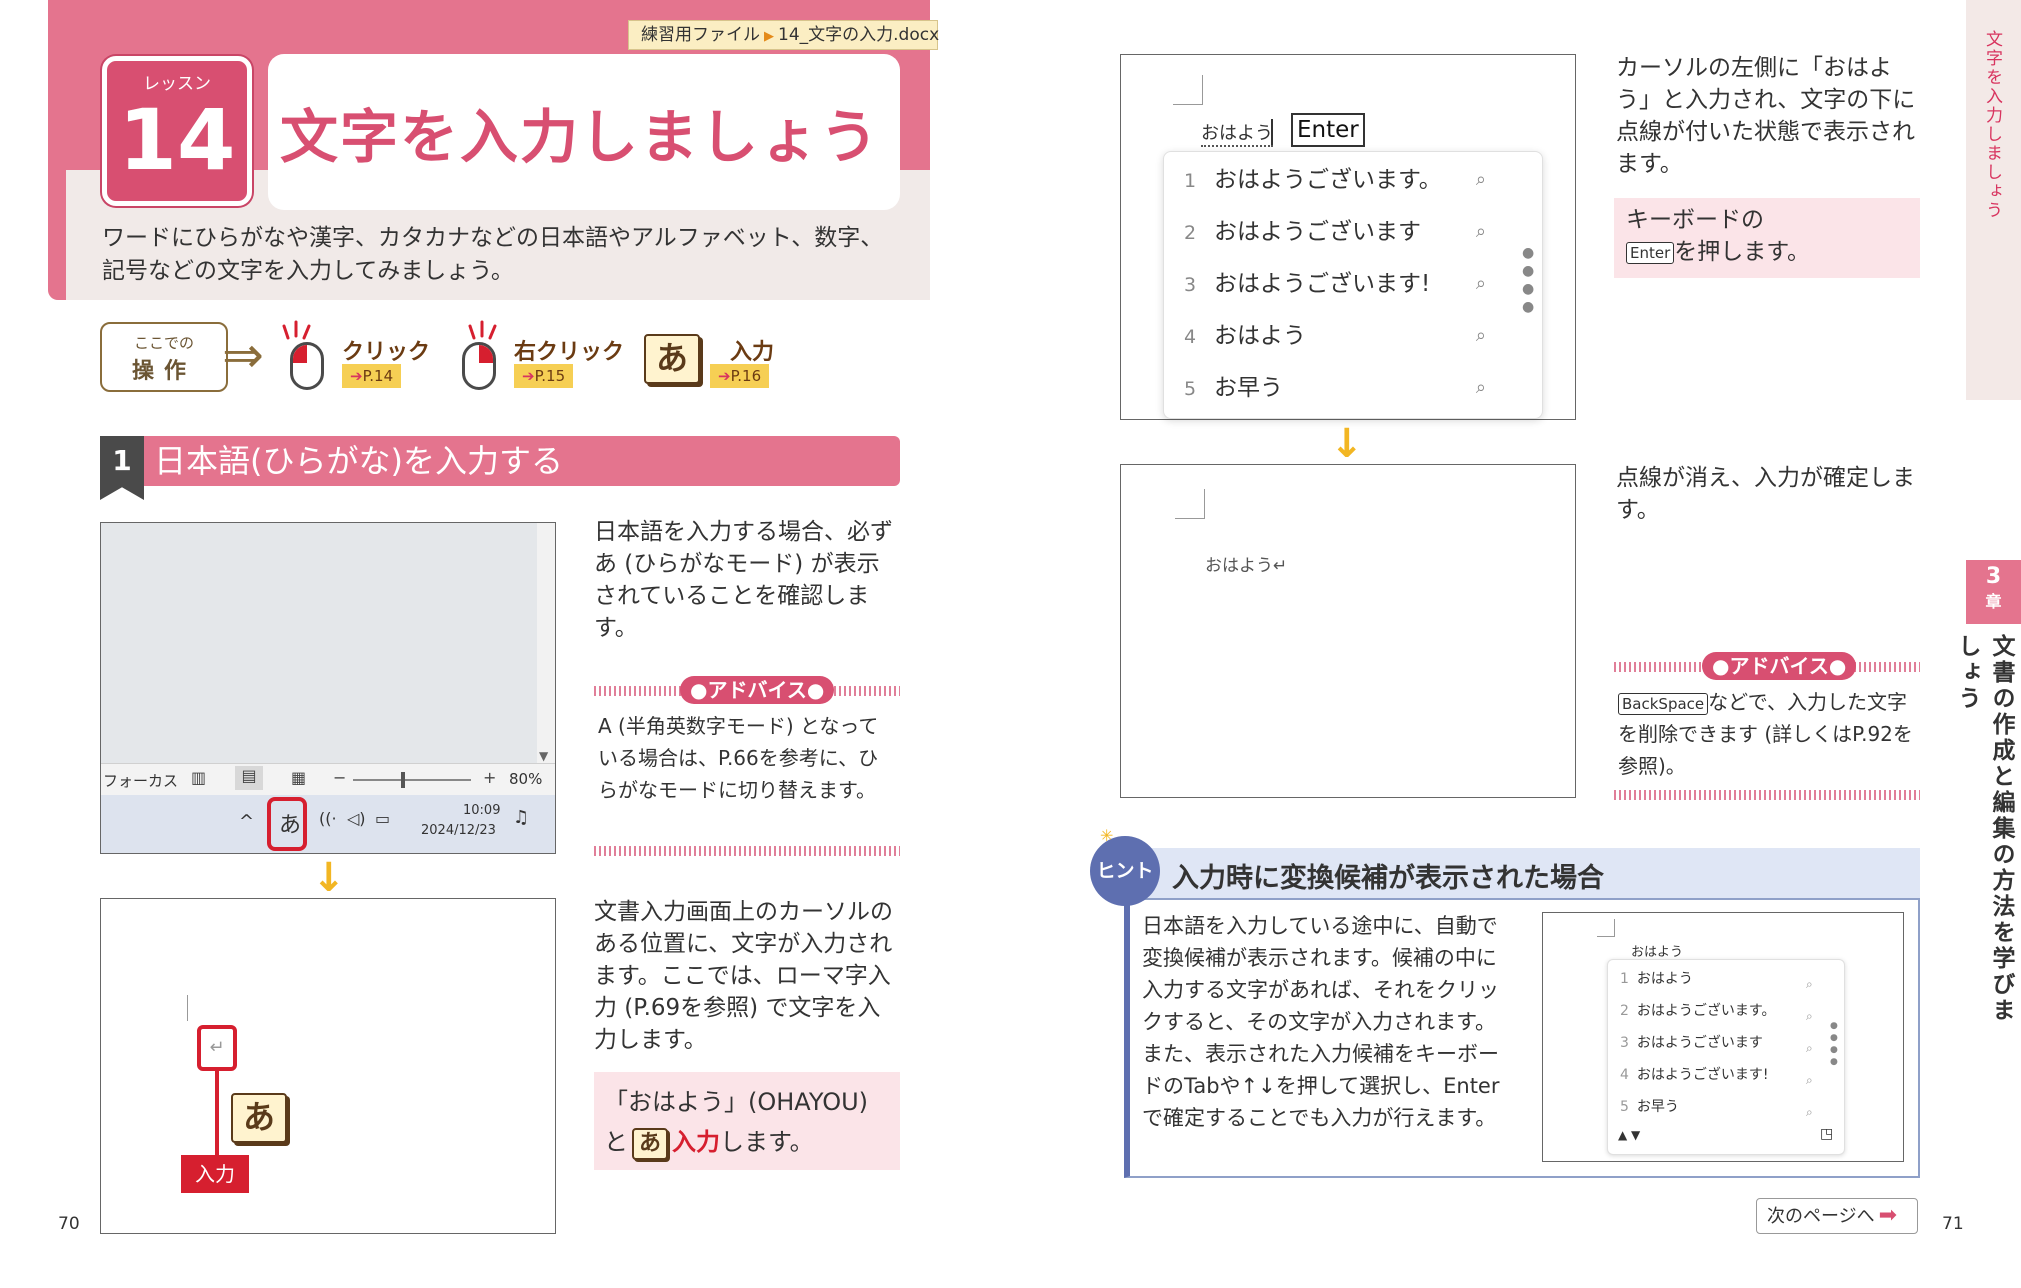 The width and height of the screenshot is (2021, 1288). What do you see at coordinates (339, 777) in the screenshot?
I see `zoom-out-icon: −` at bounding box center [339, 777].